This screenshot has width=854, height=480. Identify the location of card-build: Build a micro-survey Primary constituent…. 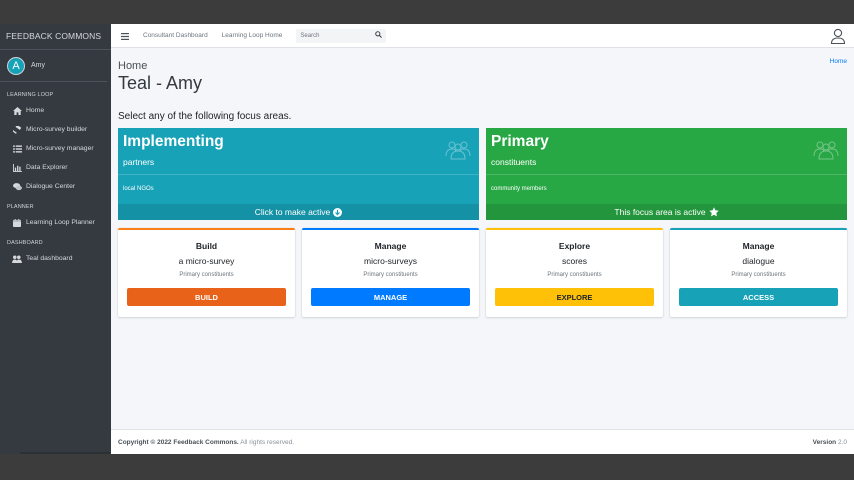
(206, 272).